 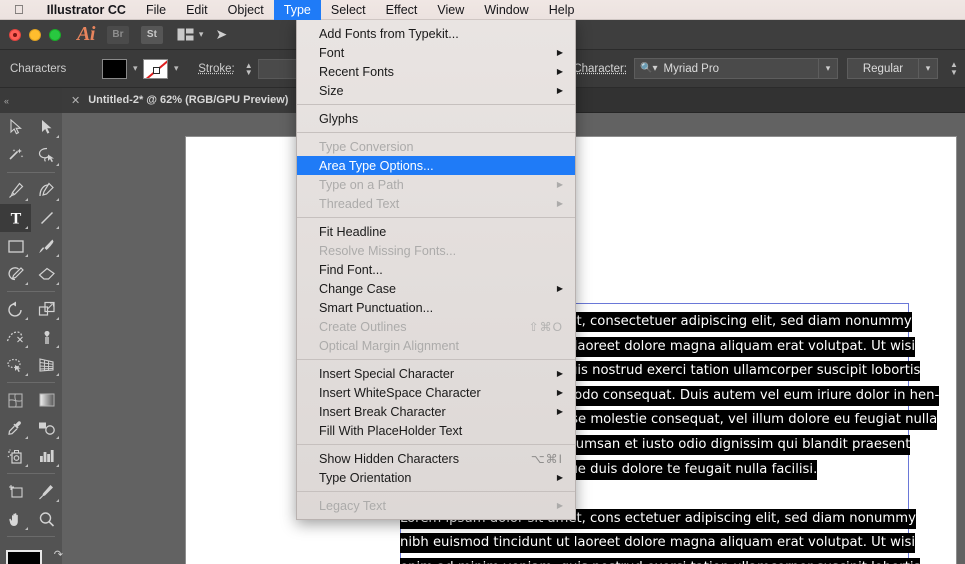 I want to click on panel-collapse-strip: «, so click(x=31, y=100).